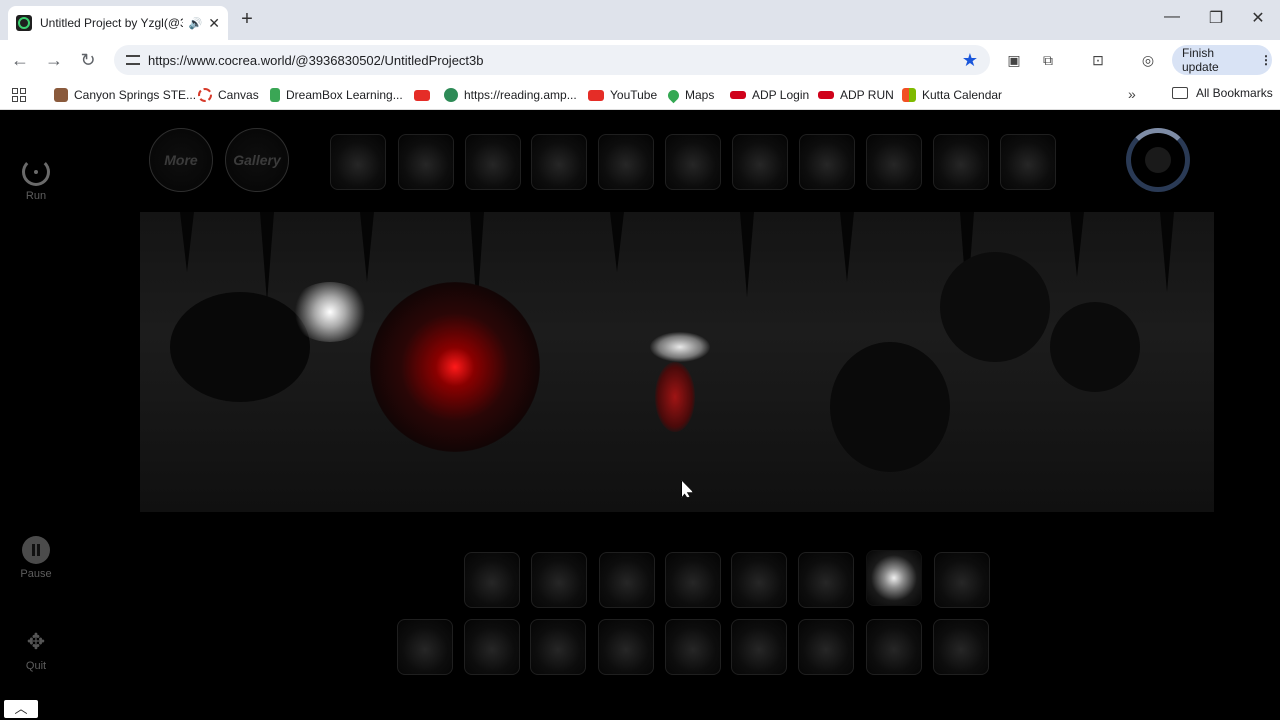 The image size is (1280, 720). I want to click on site-favicon-icon, so click(24, 23).